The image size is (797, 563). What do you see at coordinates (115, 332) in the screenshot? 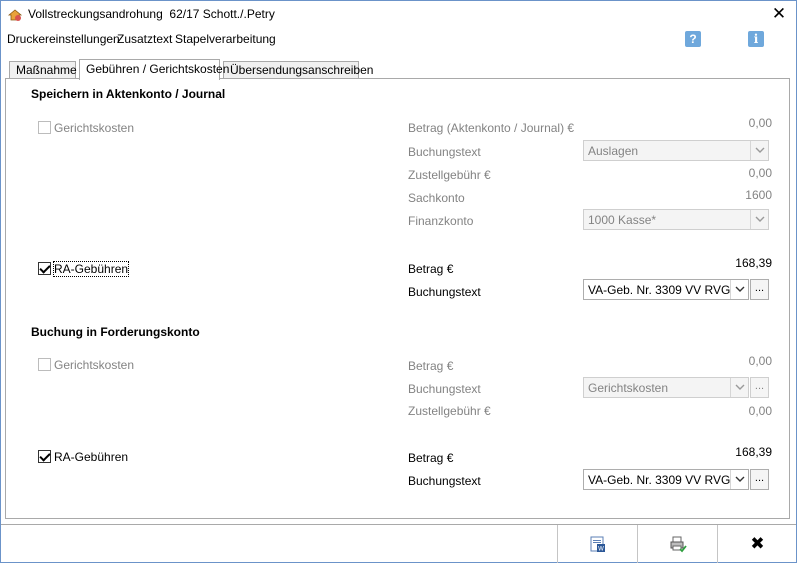
I see `section-title-forderungskonto: Buchung in Forderungskonto` at bounding box center [115, 332].